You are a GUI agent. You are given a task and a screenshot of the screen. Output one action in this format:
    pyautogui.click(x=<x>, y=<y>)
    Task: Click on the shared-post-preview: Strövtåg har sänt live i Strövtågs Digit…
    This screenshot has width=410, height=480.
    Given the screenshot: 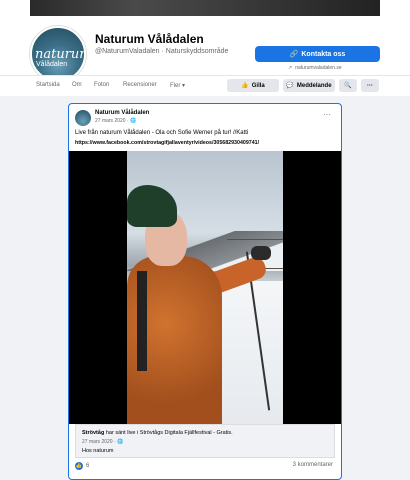 What is the action you would take?
    pyautogui.click(x=205, y=441)
    